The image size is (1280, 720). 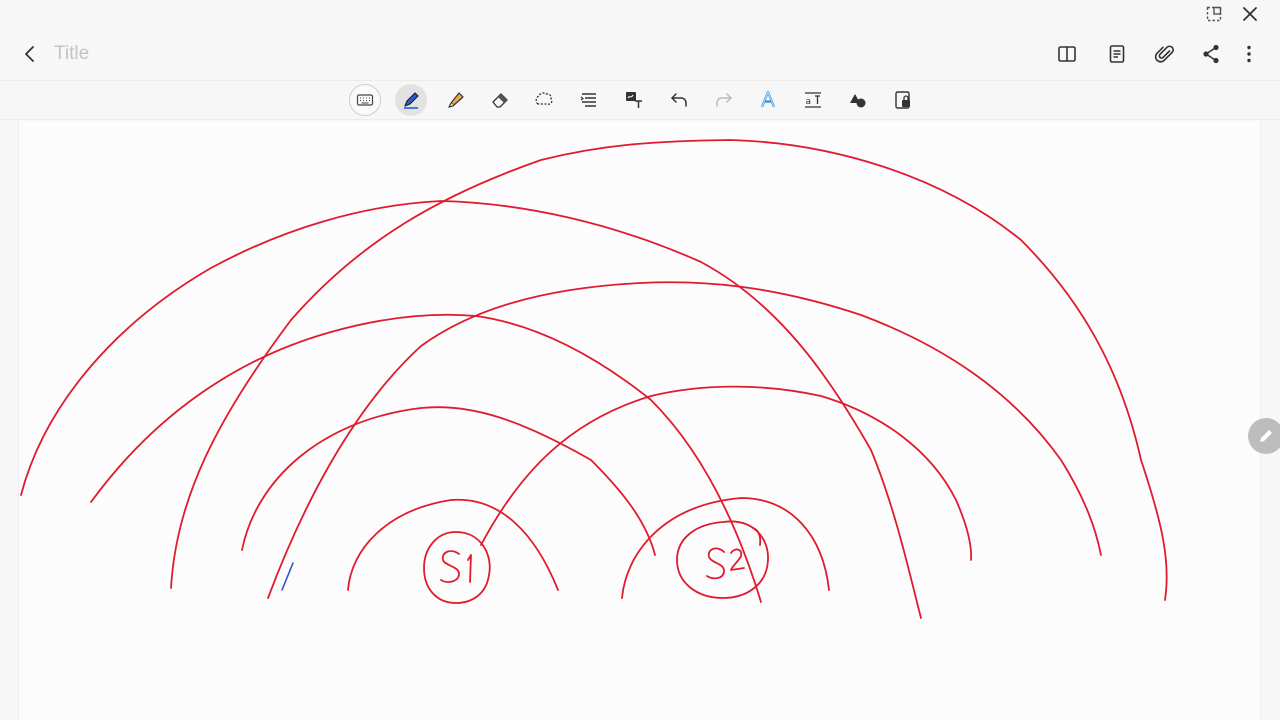 I want to click on title-input: Title, so click(x=254, y=54).